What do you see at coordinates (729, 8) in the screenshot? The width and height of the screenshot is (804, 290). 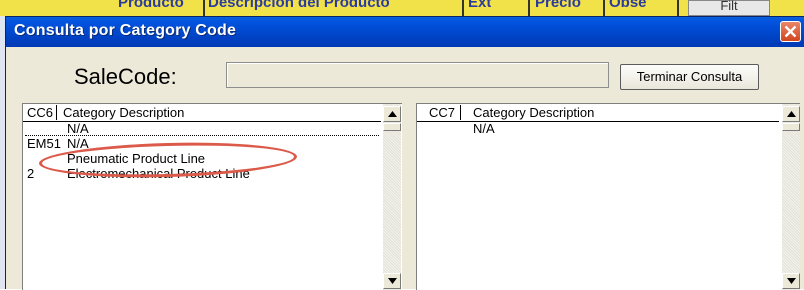 I see `filter-button: Filt` at bounding box center [729, 8].